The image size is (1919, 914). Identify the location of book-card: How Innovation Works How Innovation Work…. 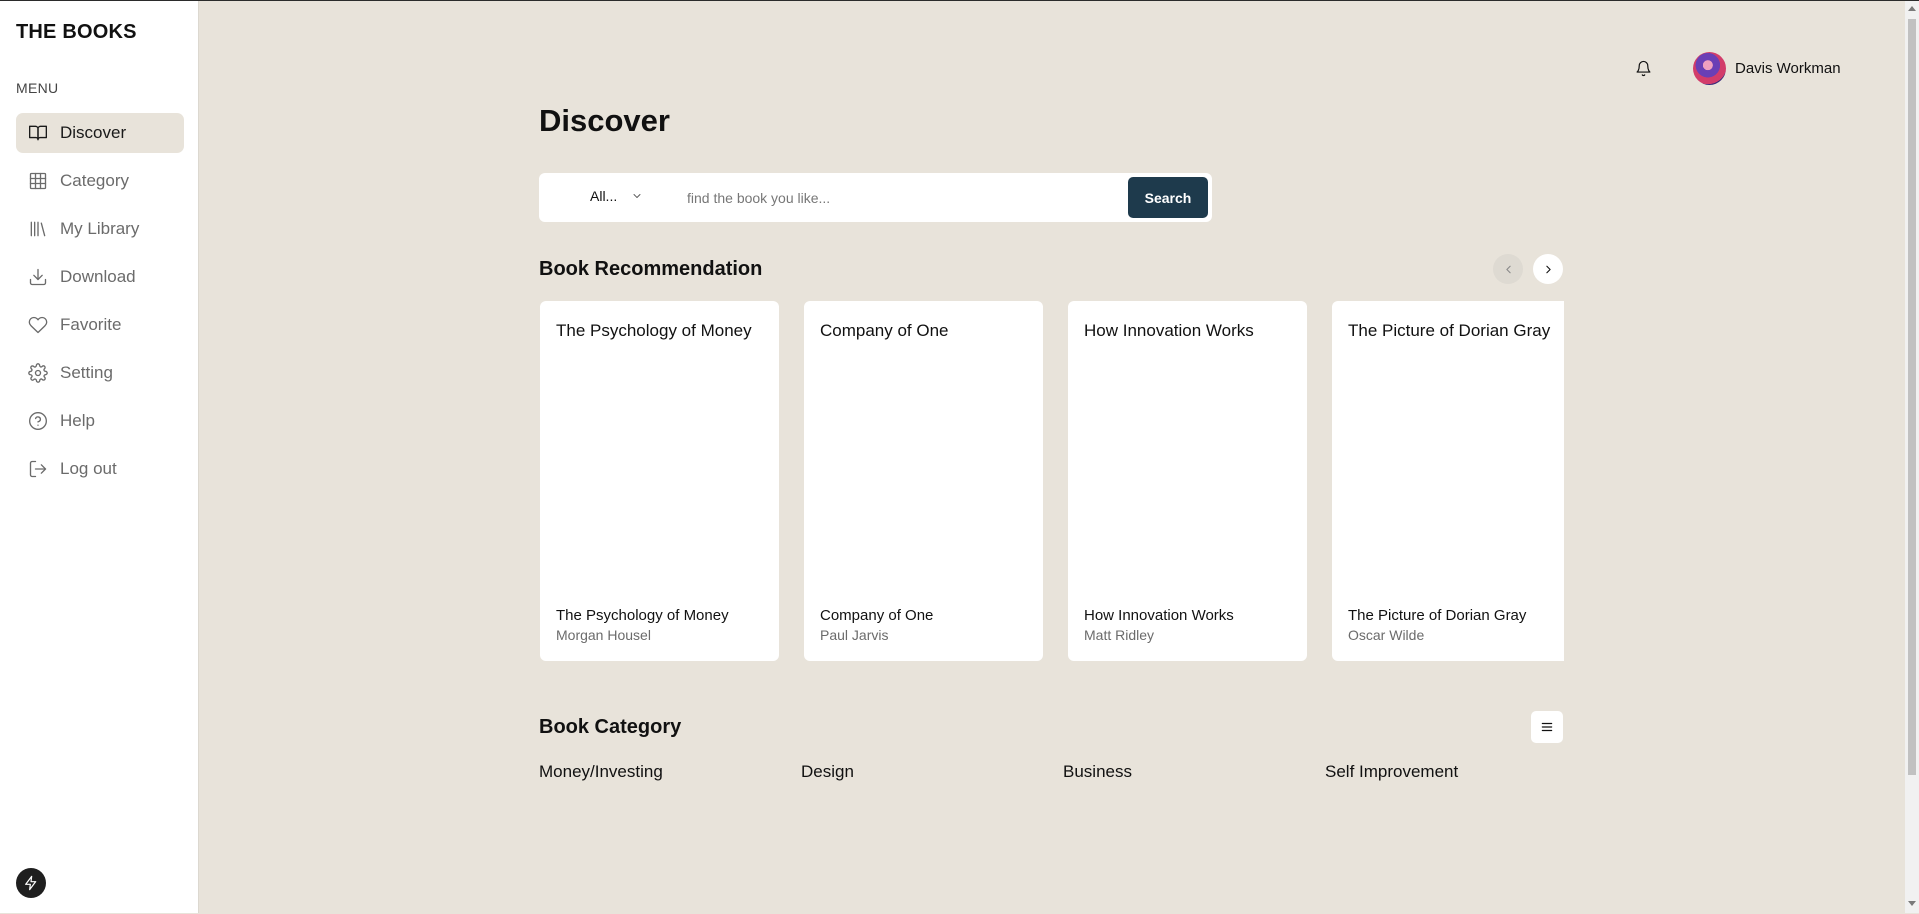
(1187, 481).